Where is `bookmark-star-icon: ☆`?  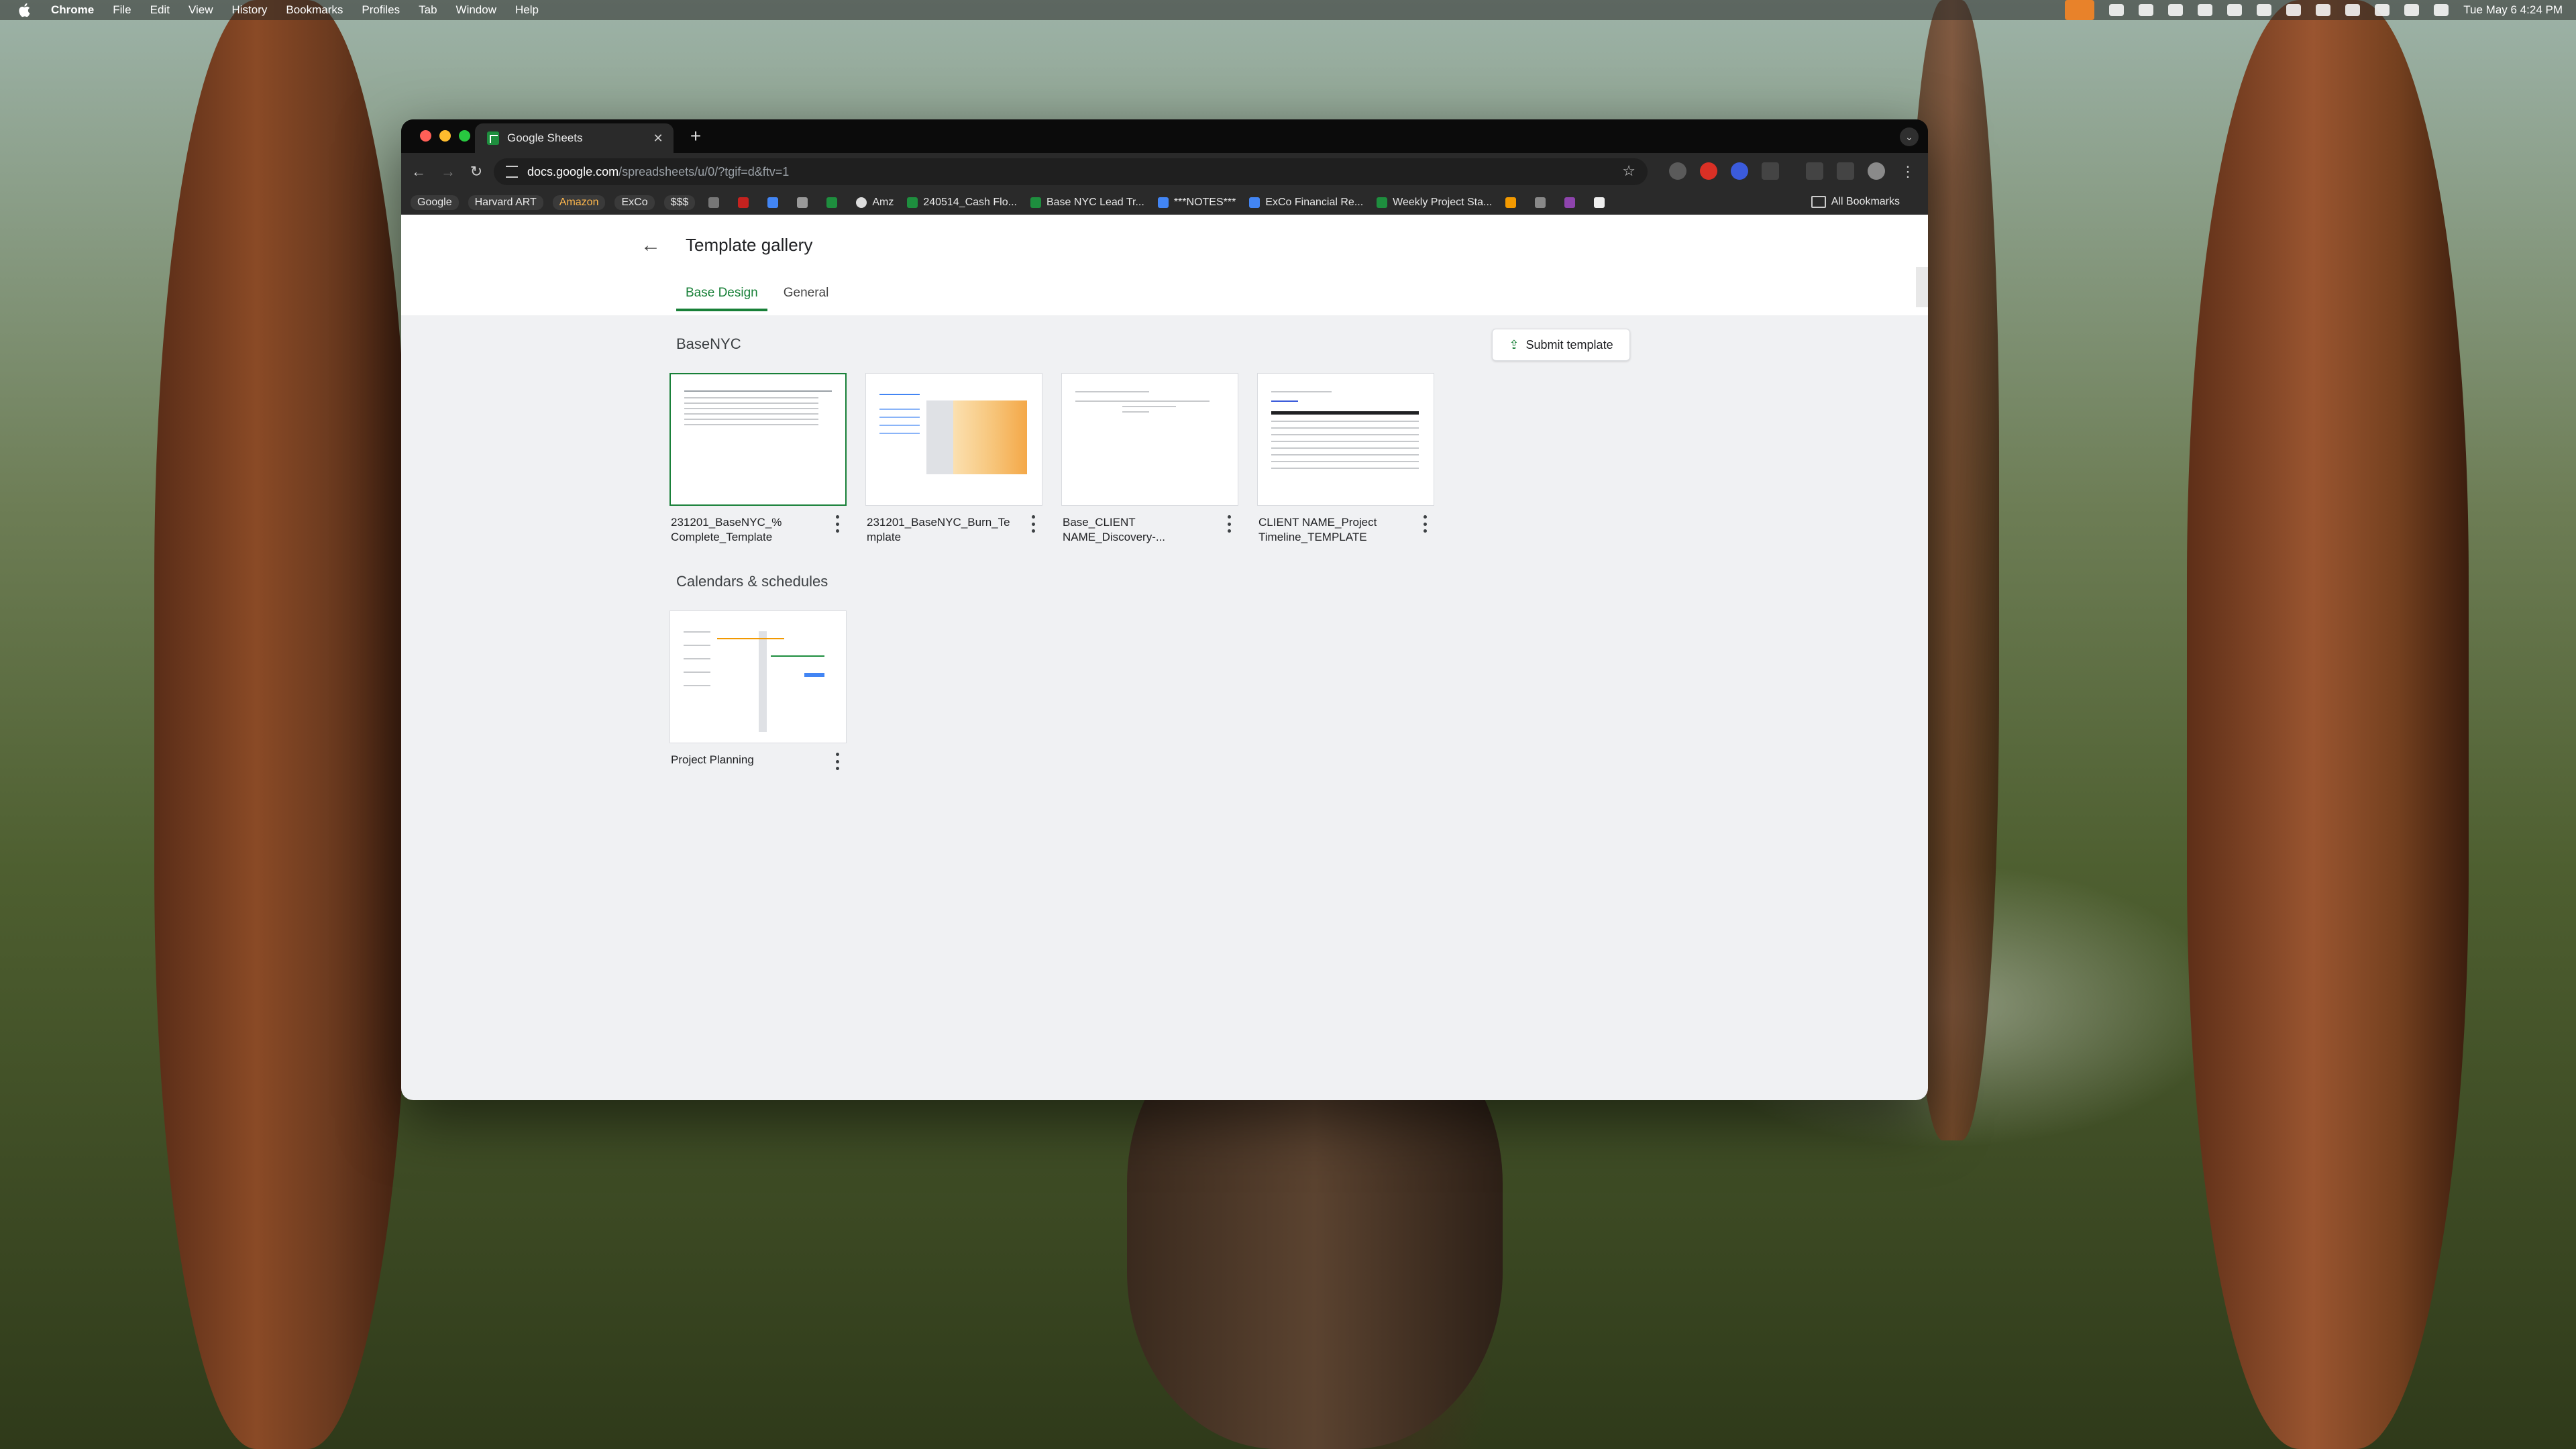
bookmark-star-icon: ☆ is located at coordinates (1628, 171).